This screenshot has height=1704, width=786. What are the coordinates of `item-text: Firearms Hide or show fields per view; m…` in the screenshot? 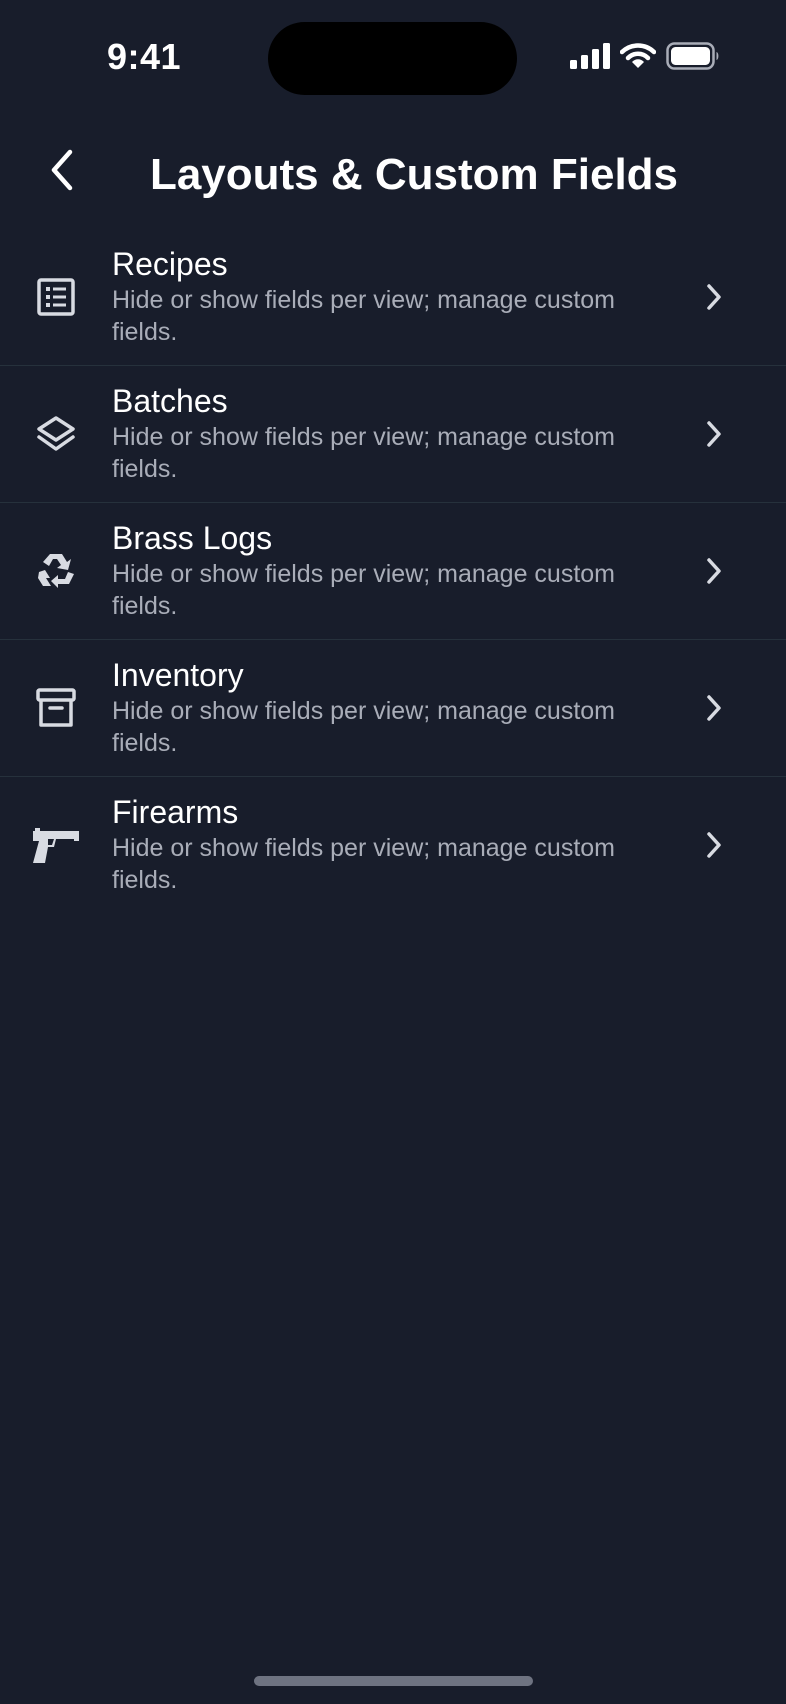 It's located at (392, 845).